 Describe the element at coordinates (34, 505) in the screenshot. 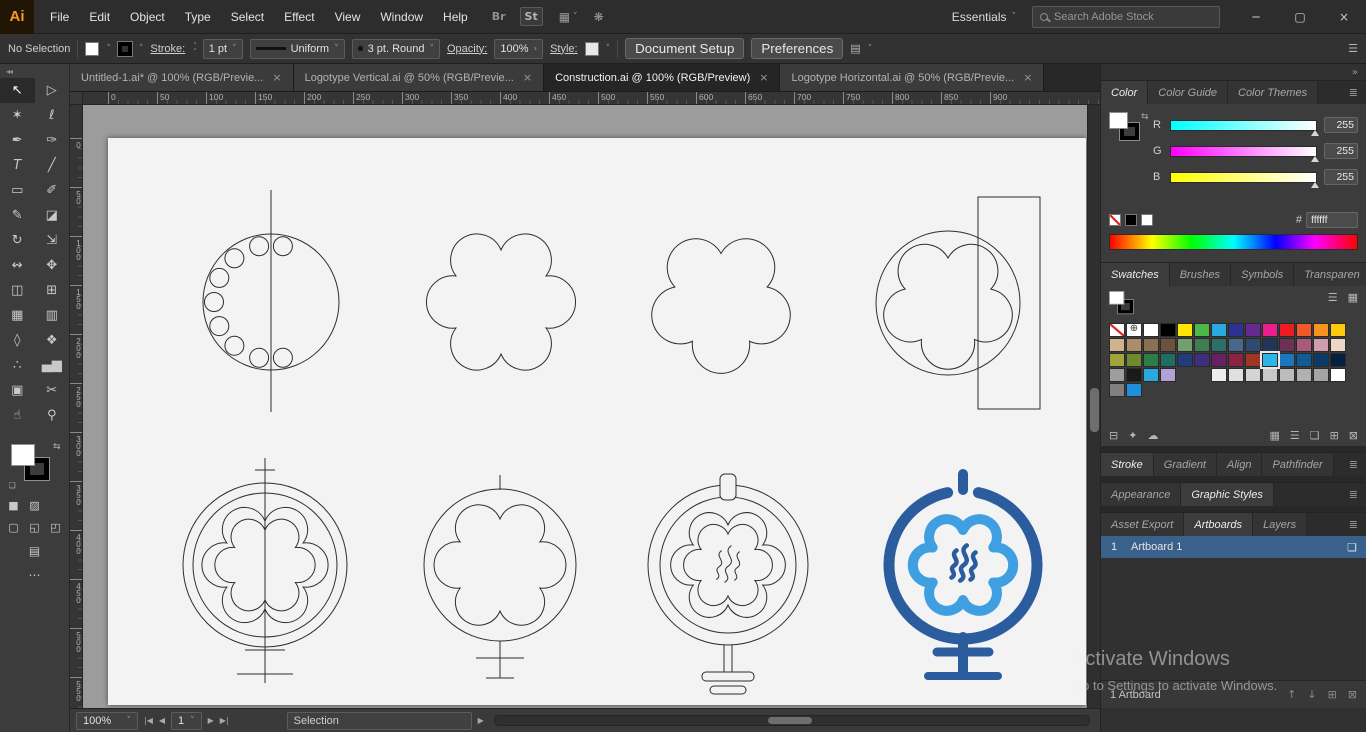

I see `gradient-button: ▨` at that location.